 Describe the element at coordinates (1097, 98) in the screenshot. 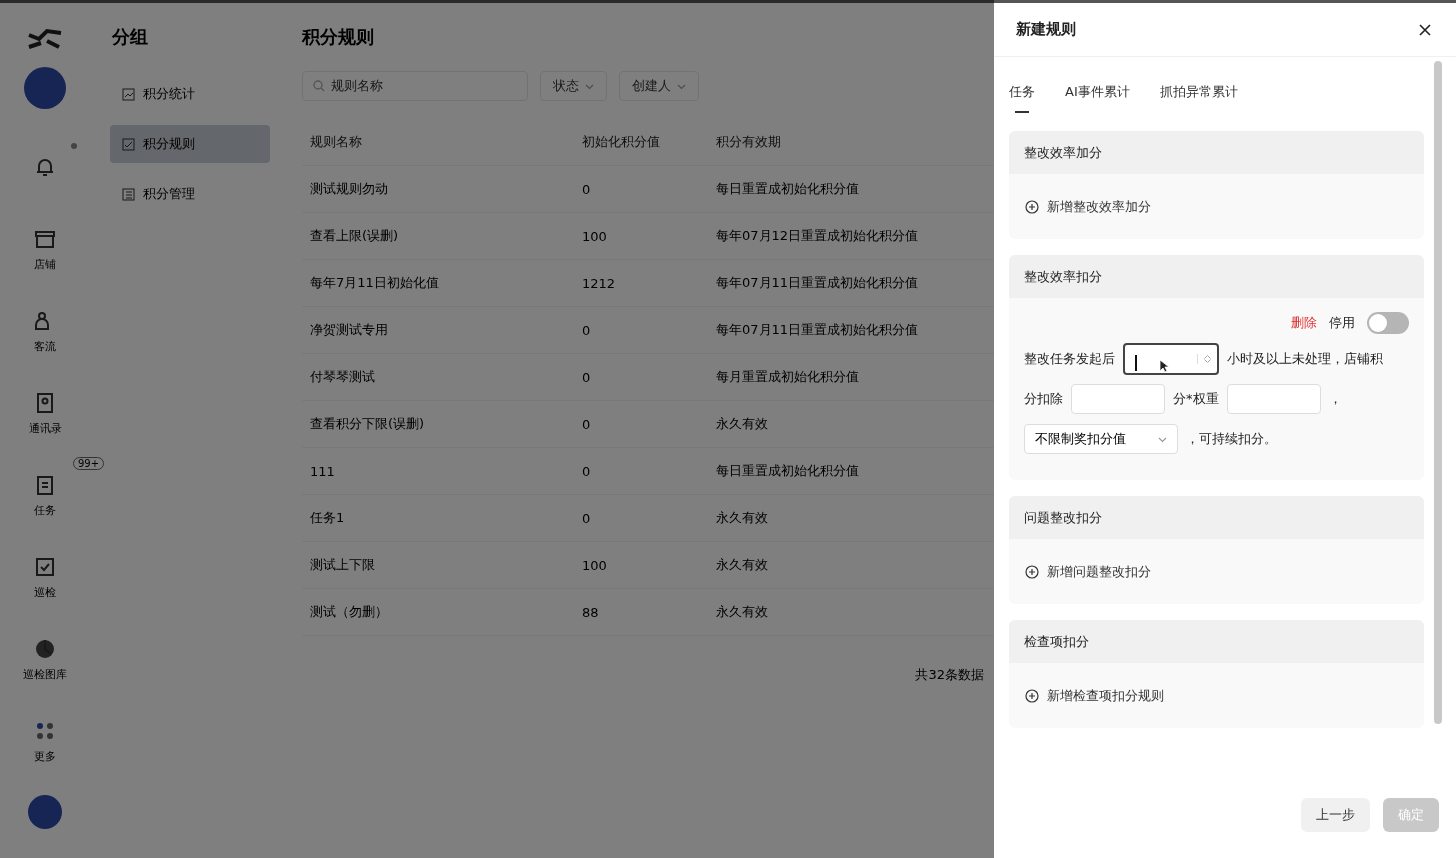

I see `tab: AI事件累计` at that location.